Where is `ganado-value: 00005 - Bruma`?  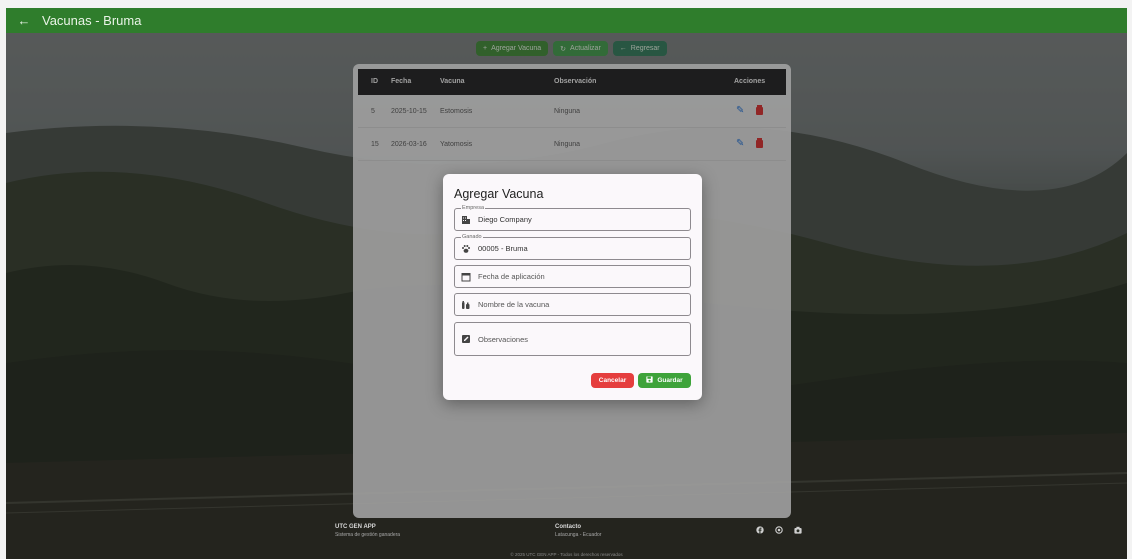
ganado-value: 00005 - Bruma is located at coordinates (503, 248).